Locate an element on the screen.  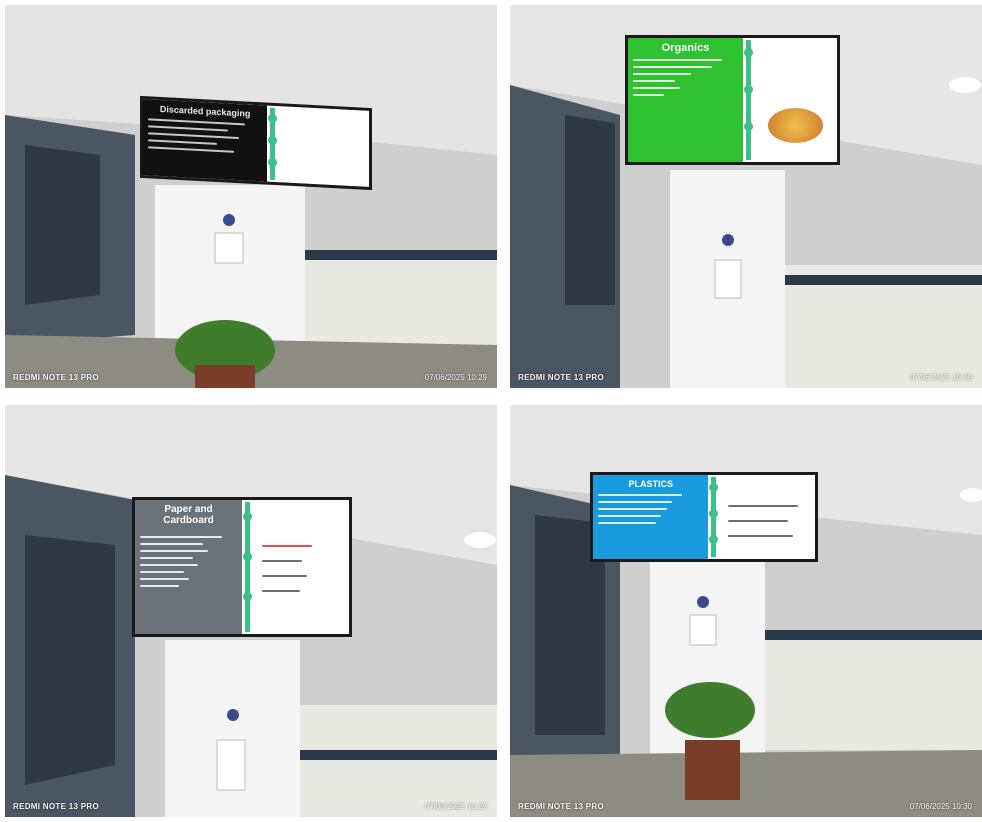
screen-panel: Paper and Cardboard is located at coordinates (188, 567).